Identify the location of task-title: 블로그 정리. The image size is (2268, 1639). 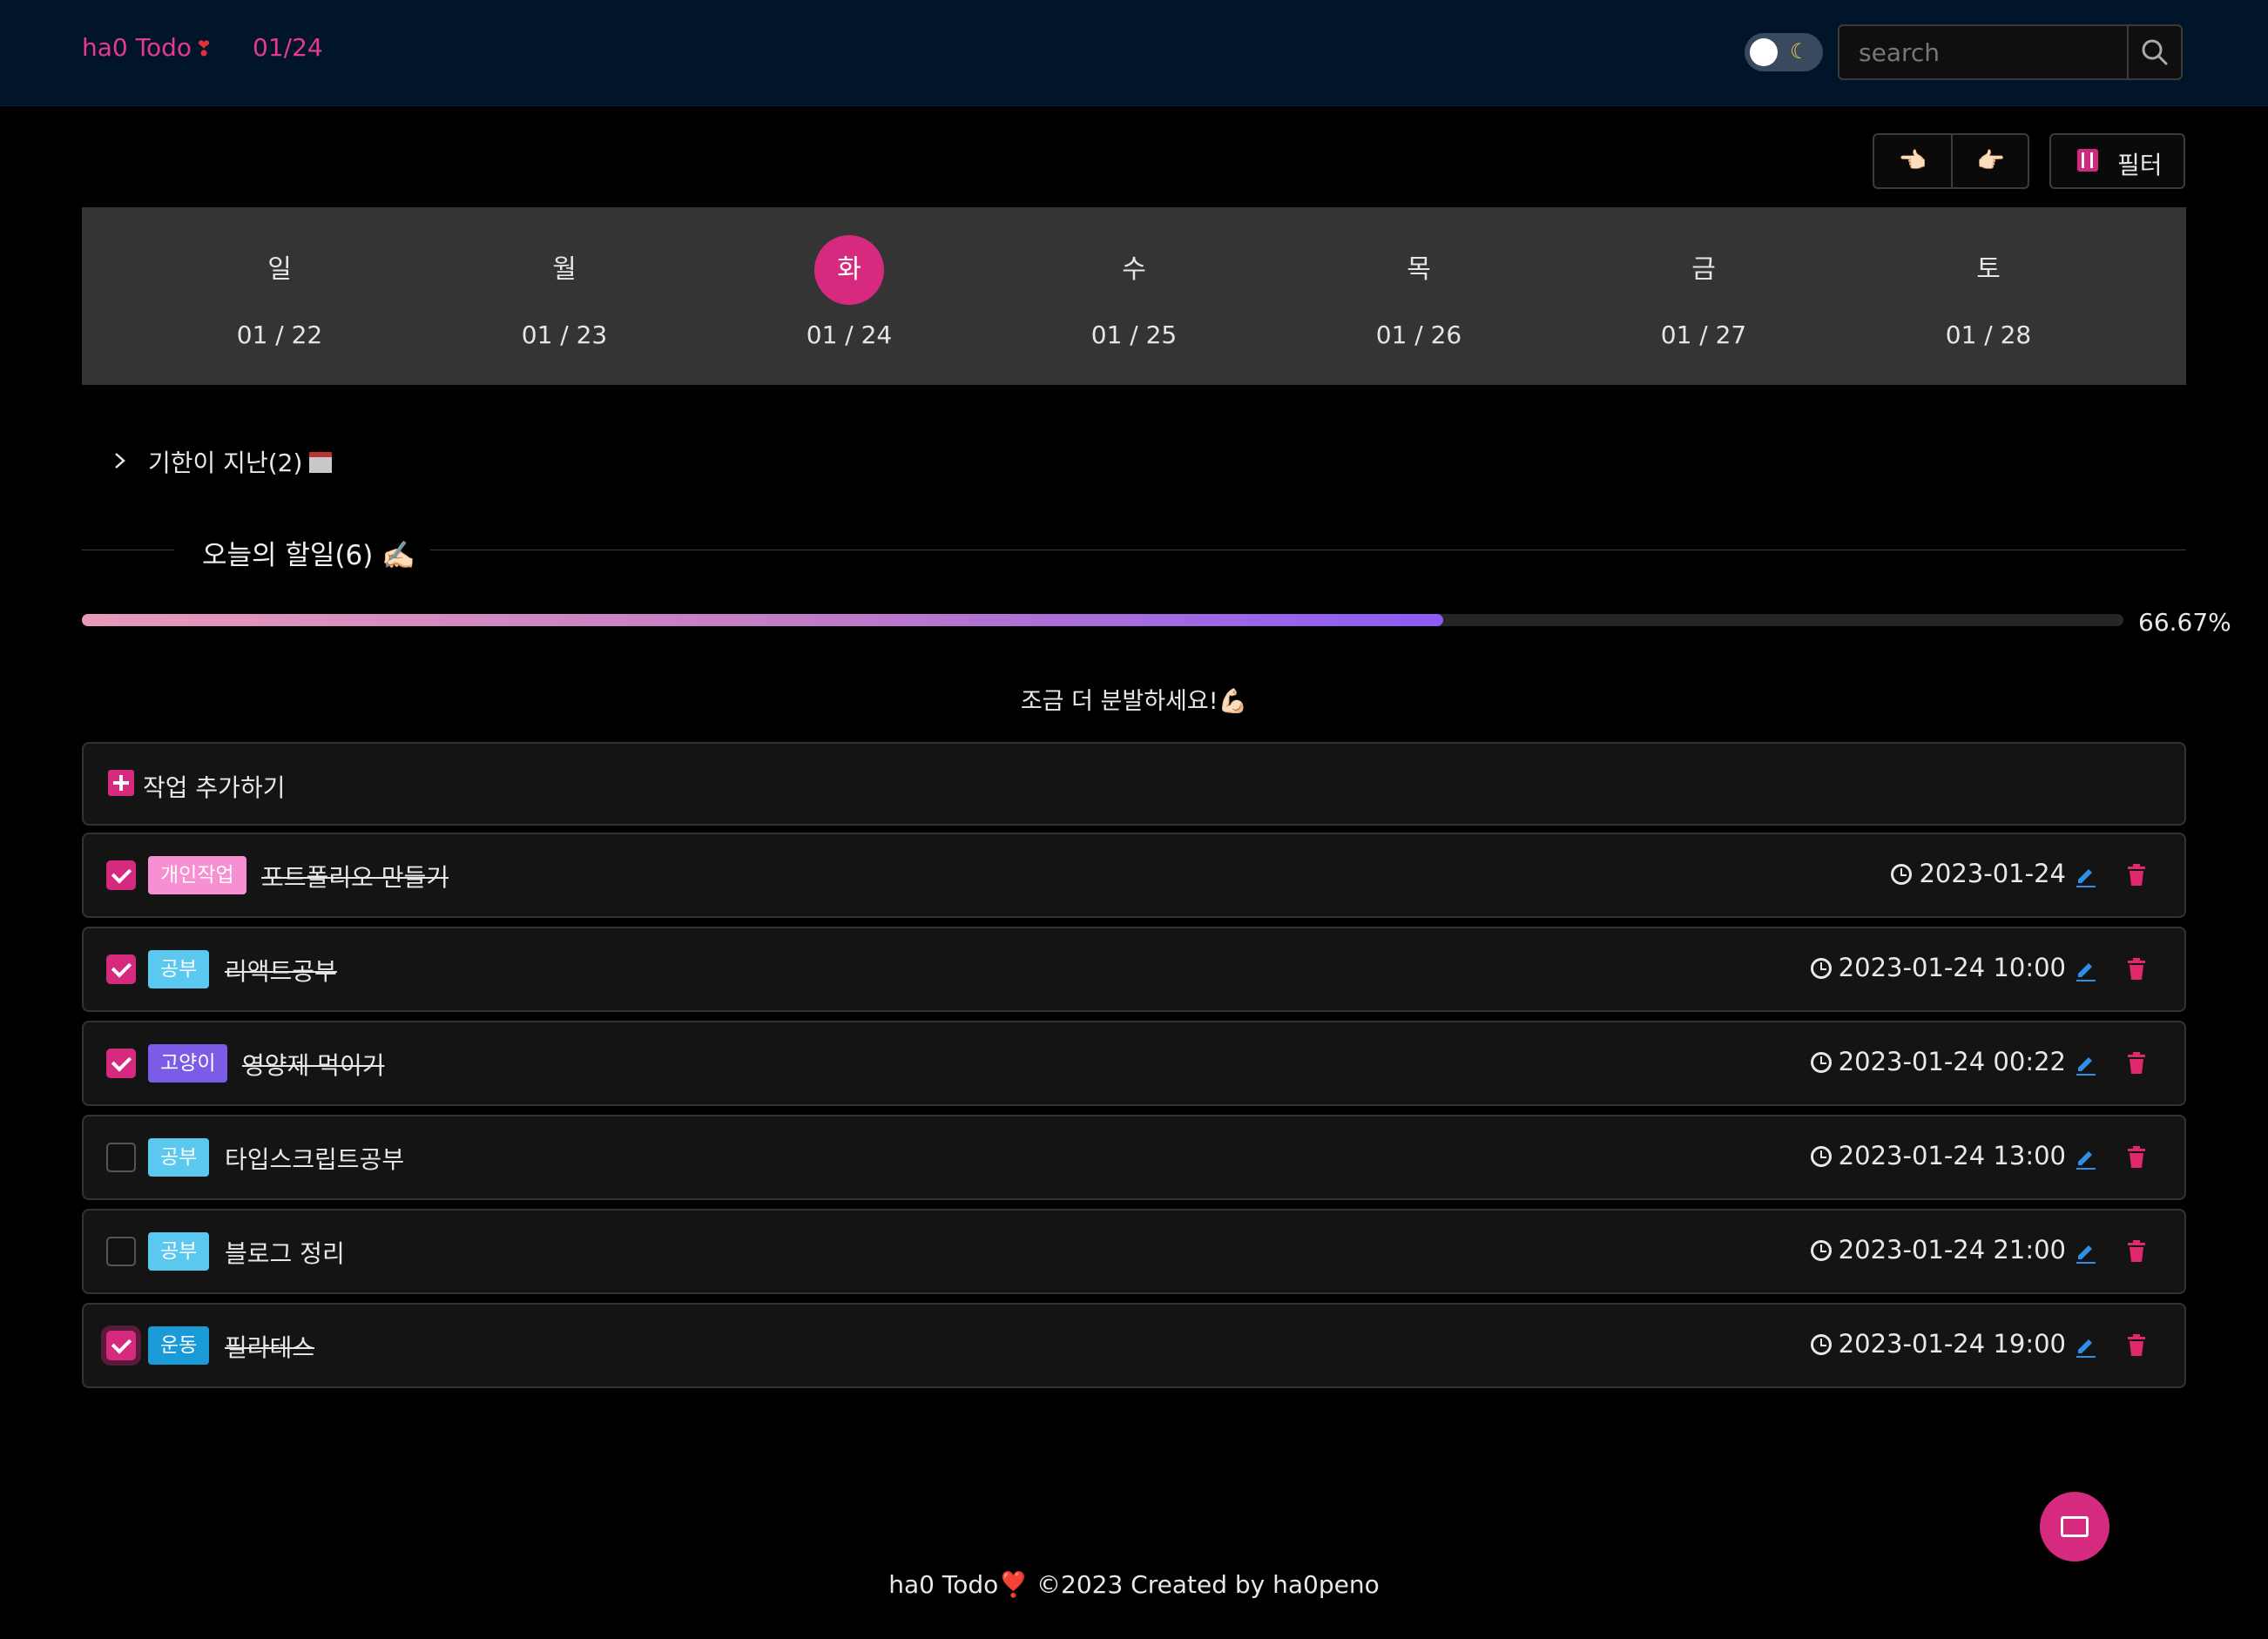
(285, 1253).